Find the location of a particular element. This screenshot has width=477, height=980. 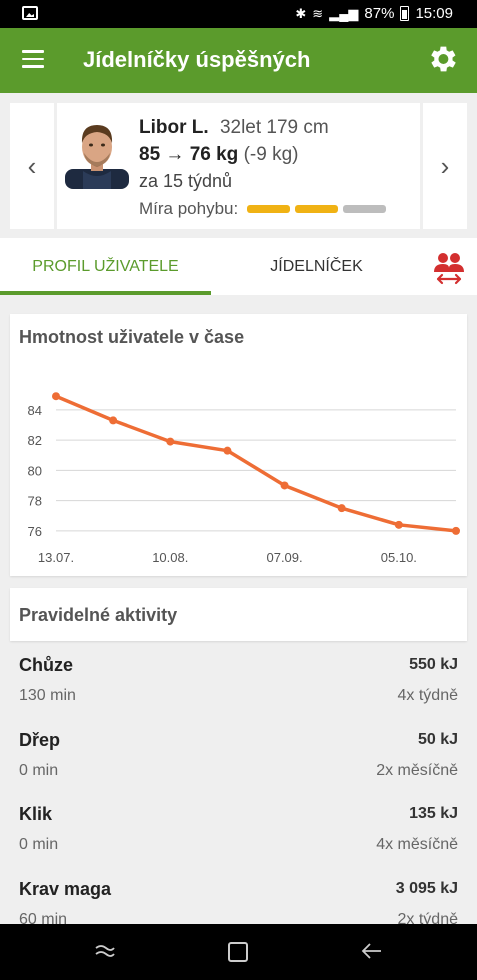

y-tick-label: 84 is located at coordinates (35, 410).